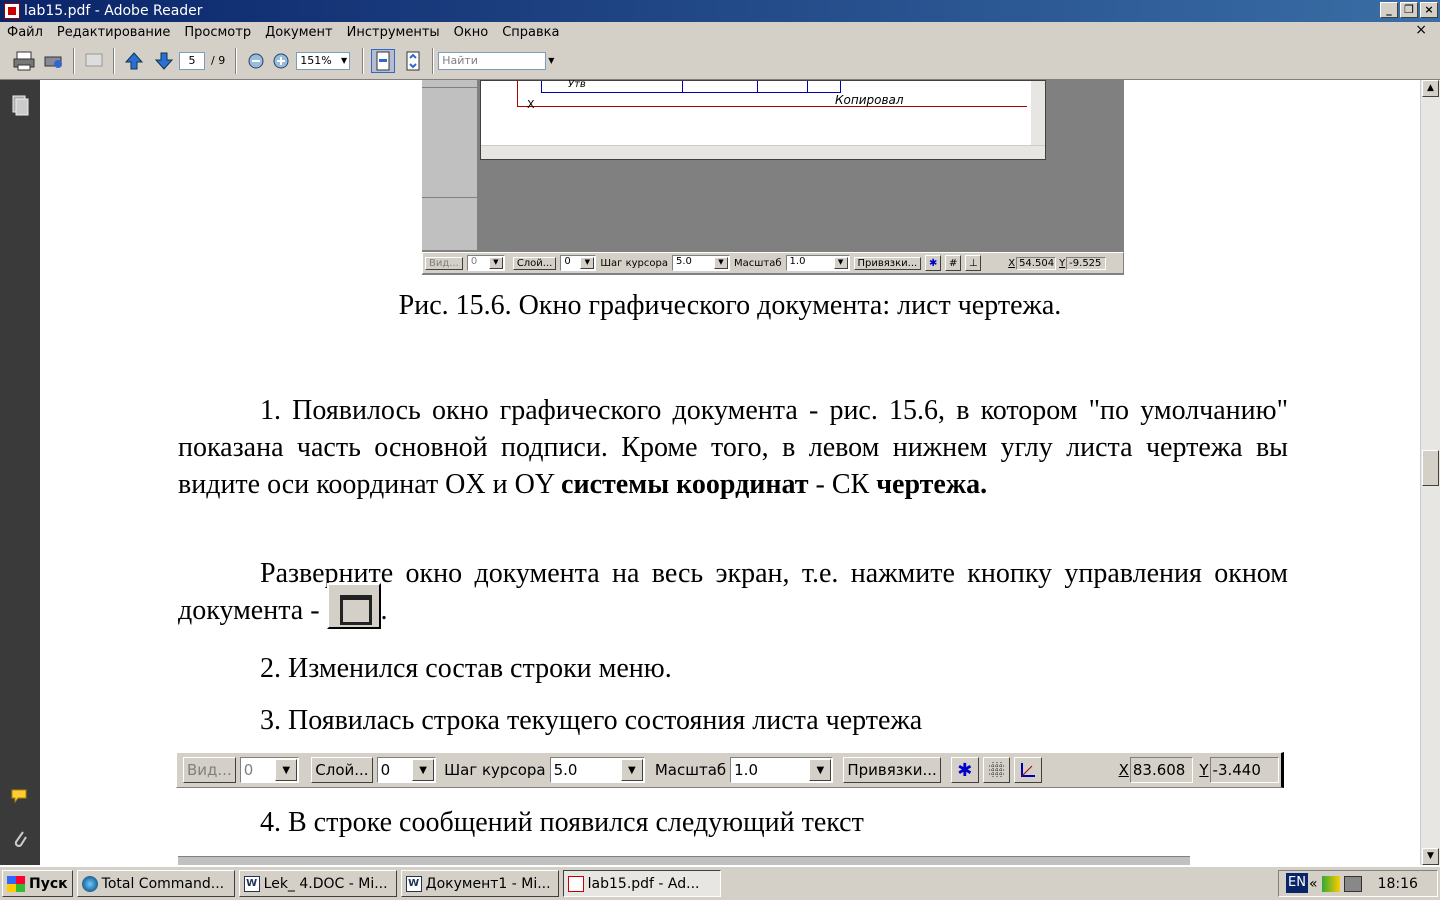 The height and width of the screenshot is (900, 1440). Describe the element at coordinates (164, 61) in the screenshot. I see `next-page-icon` at that location.